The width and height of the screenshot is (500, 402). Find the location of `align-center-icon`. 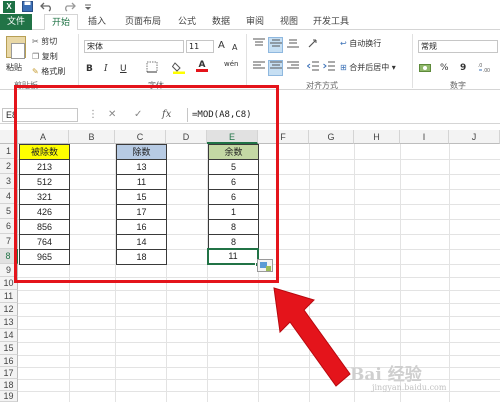

align-center-icon is located at coordinates (275, 68).